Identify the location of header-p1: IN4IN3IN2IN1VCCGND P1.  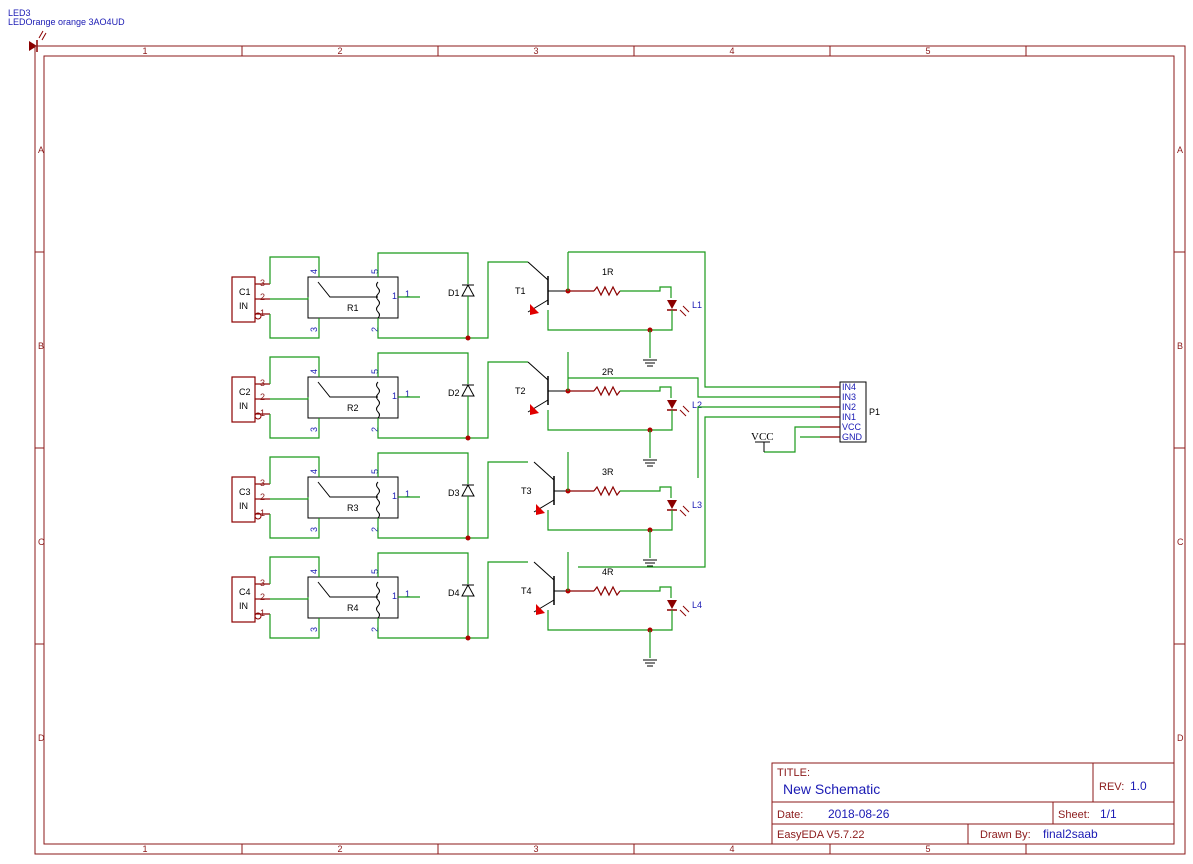
(850, 412).